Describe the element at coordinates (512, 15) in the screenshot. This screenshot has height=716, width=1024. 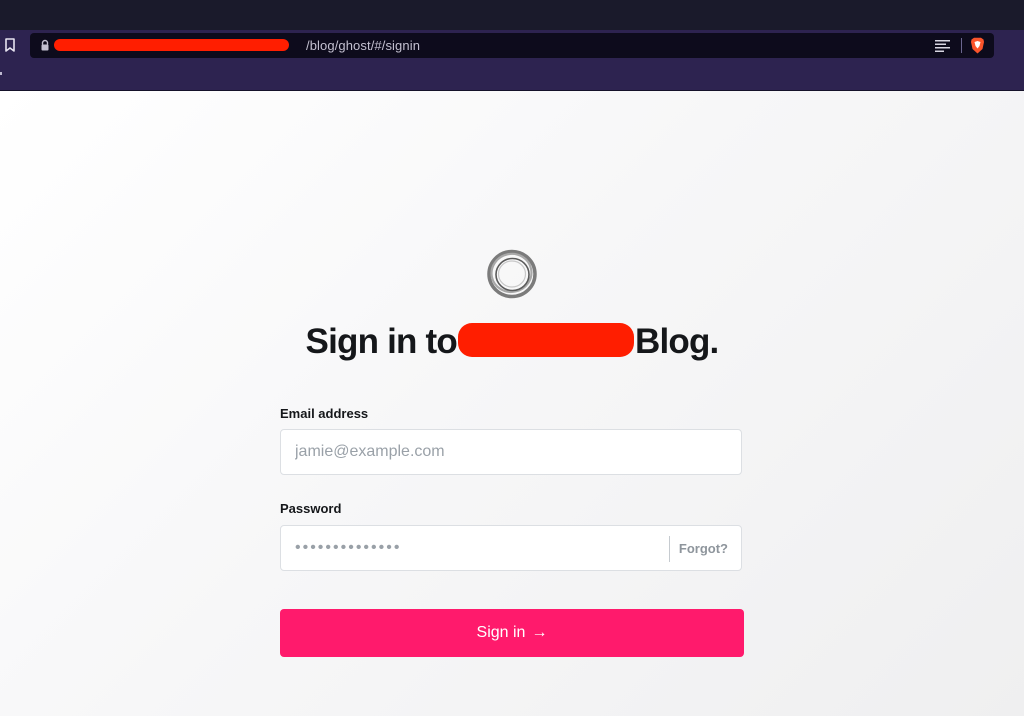
I see `browser-tab-strip` at that location.